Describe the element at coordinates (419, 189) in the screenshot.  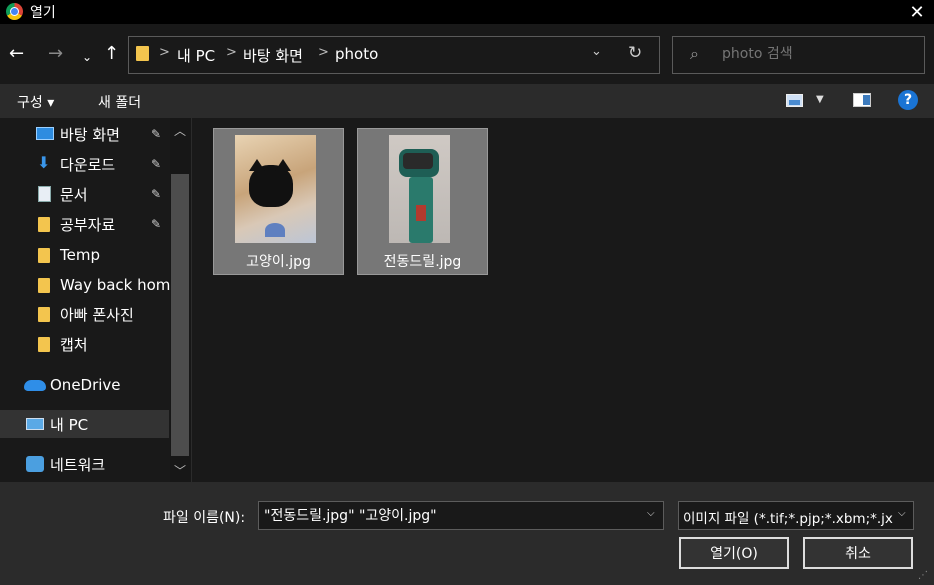
I see `drill-thumbnail` at that location.